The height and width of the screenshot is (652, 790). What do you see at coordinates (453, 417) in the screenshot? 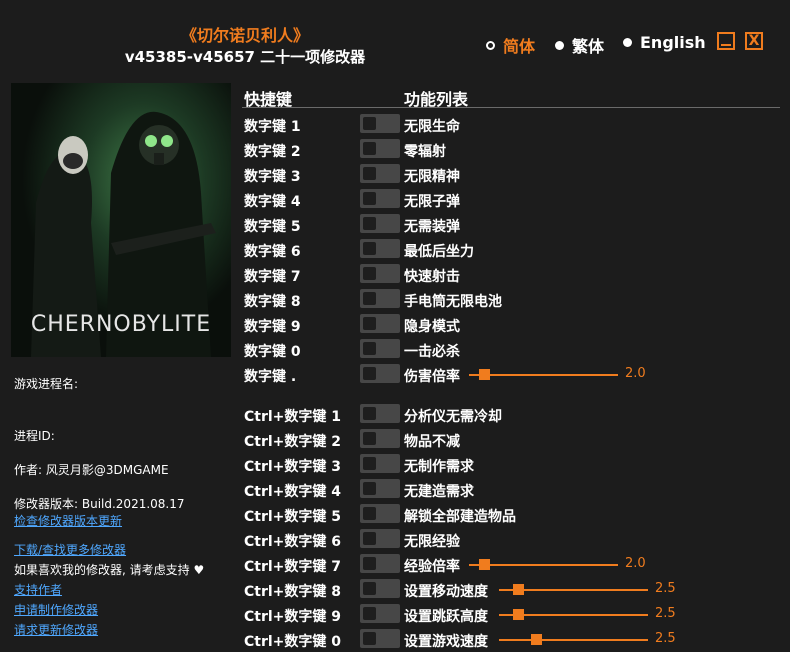
I see `cheat-function-name: 分析仪无需冷却` at bounding box center [453, 417].